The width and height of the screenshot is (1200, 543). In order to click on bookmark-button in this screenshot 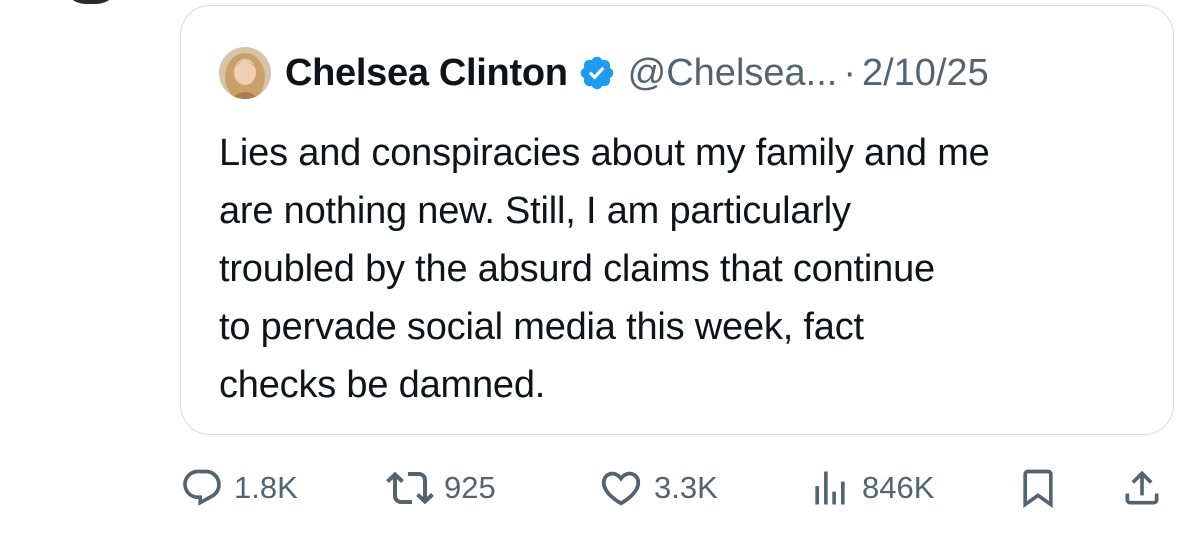, I will do `click(1038, 488)`.